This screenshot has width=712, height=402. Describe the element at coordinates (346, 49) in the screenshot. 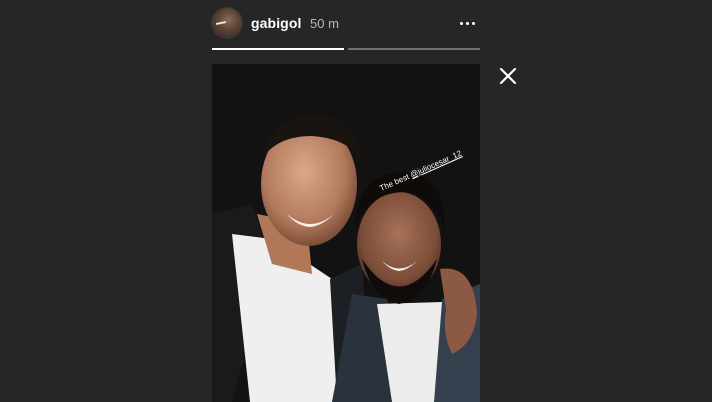

I see `story-progress-bar` at that location.